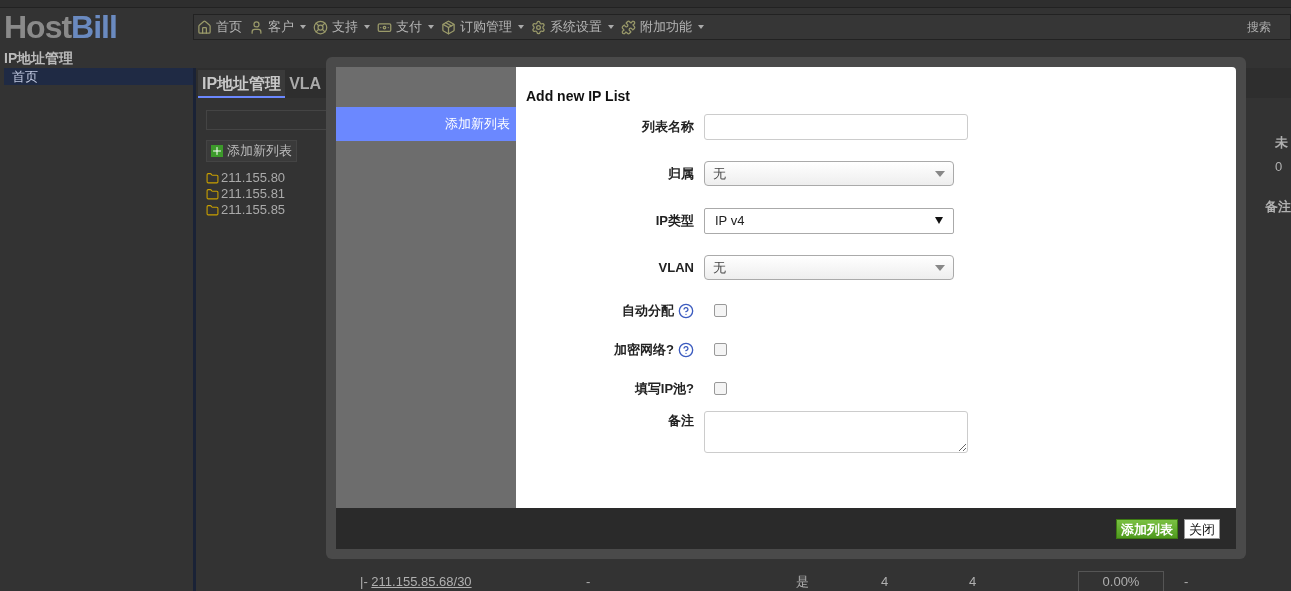  I want to click on lifebuoy-icon, so click(320, 27).